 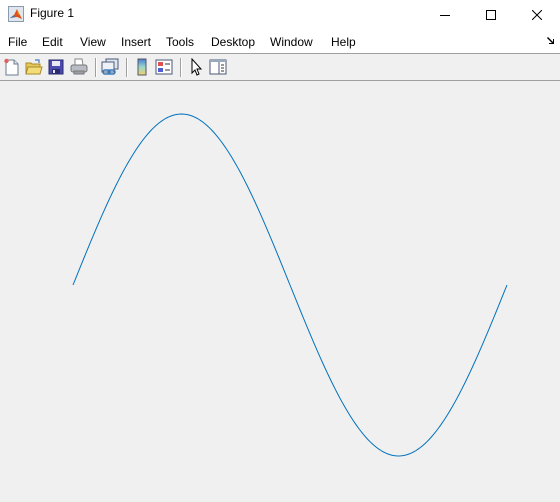 I want to click on legend-icon, so click(x=164, y=67).